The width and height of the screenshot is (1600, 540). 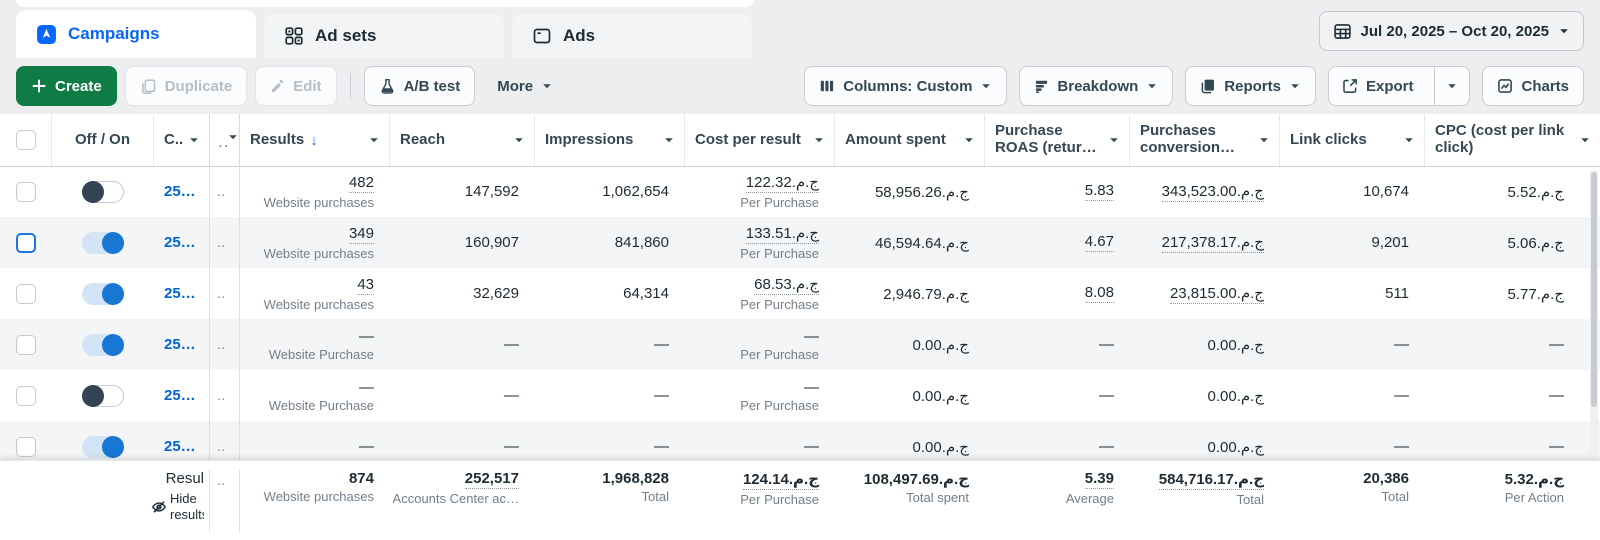 I want to click on reports-button: Reports, so click(x=1250, y=86).